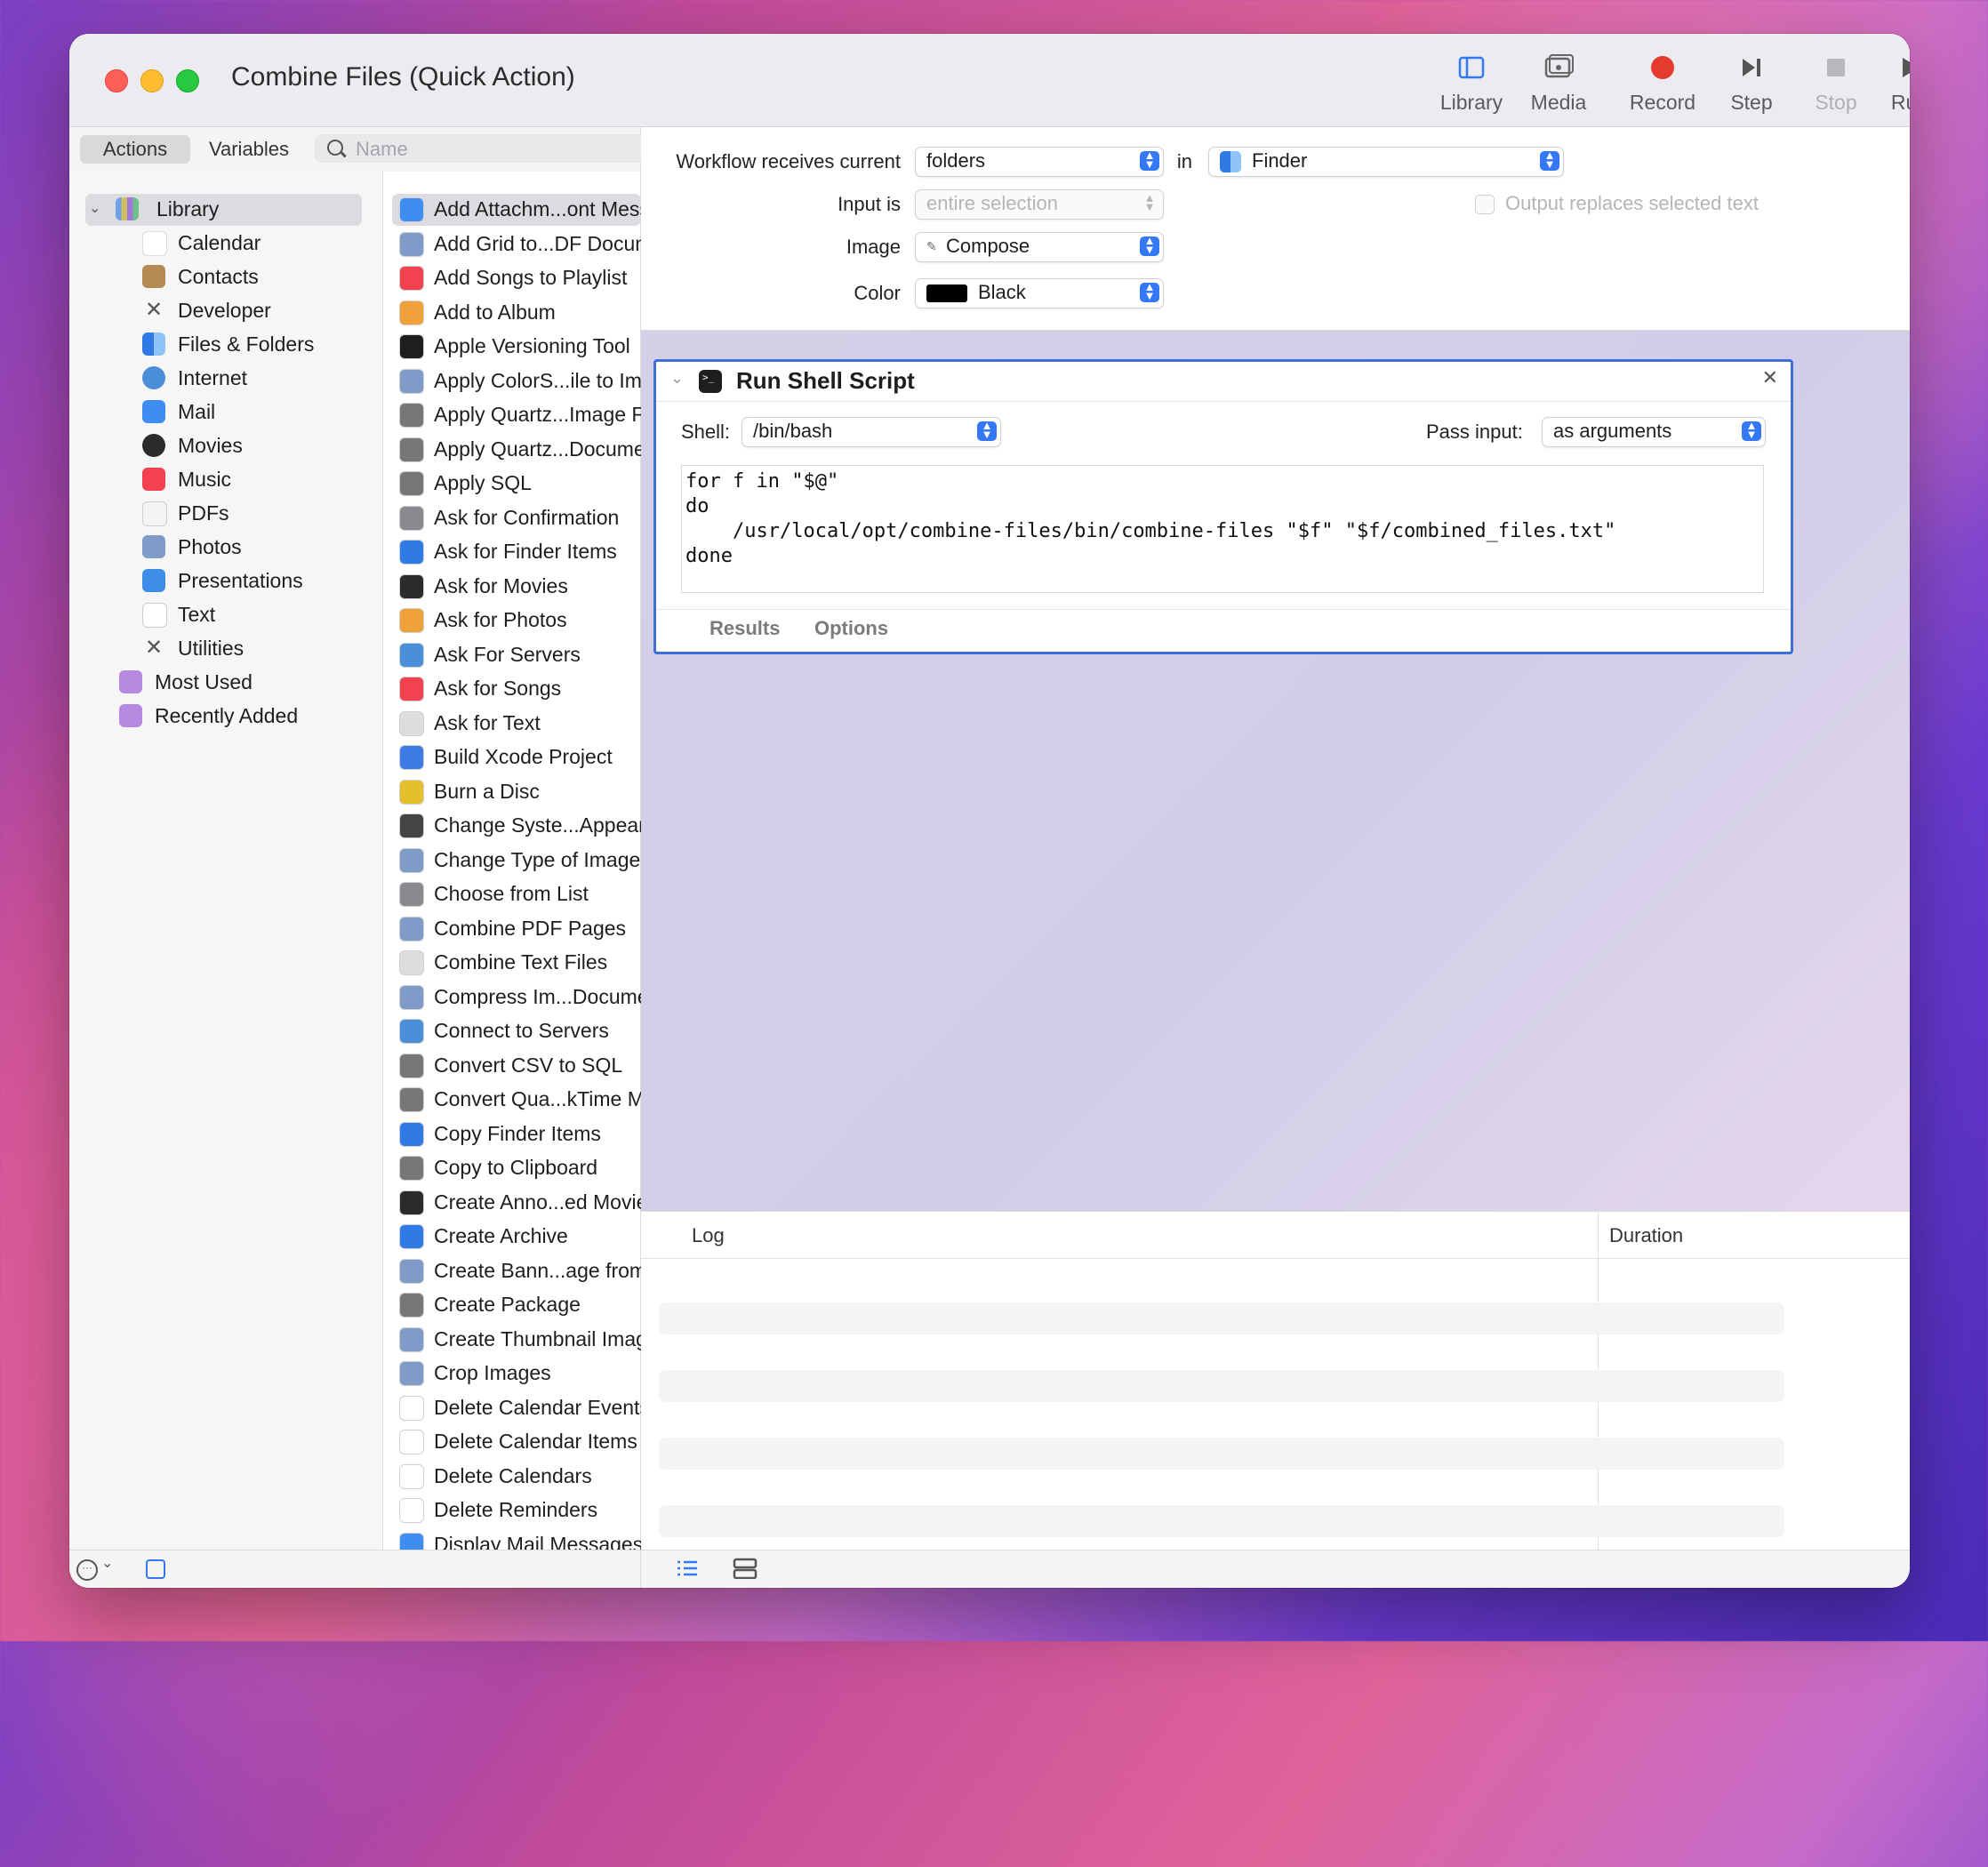 Image resolution: width=1988 pixels, height=1867 pixels. What do you see at coordinates (1892, 85) in the screenshot?
I see `run-toolbar-button: Run` at bounding box center [1892, 85].